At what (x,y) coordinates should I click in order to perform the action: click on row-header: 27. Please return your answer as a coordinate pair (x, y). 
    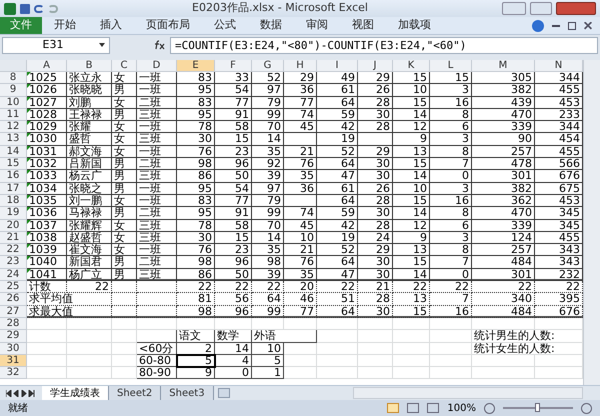
    Looking at the image, I should click on (13, 312).